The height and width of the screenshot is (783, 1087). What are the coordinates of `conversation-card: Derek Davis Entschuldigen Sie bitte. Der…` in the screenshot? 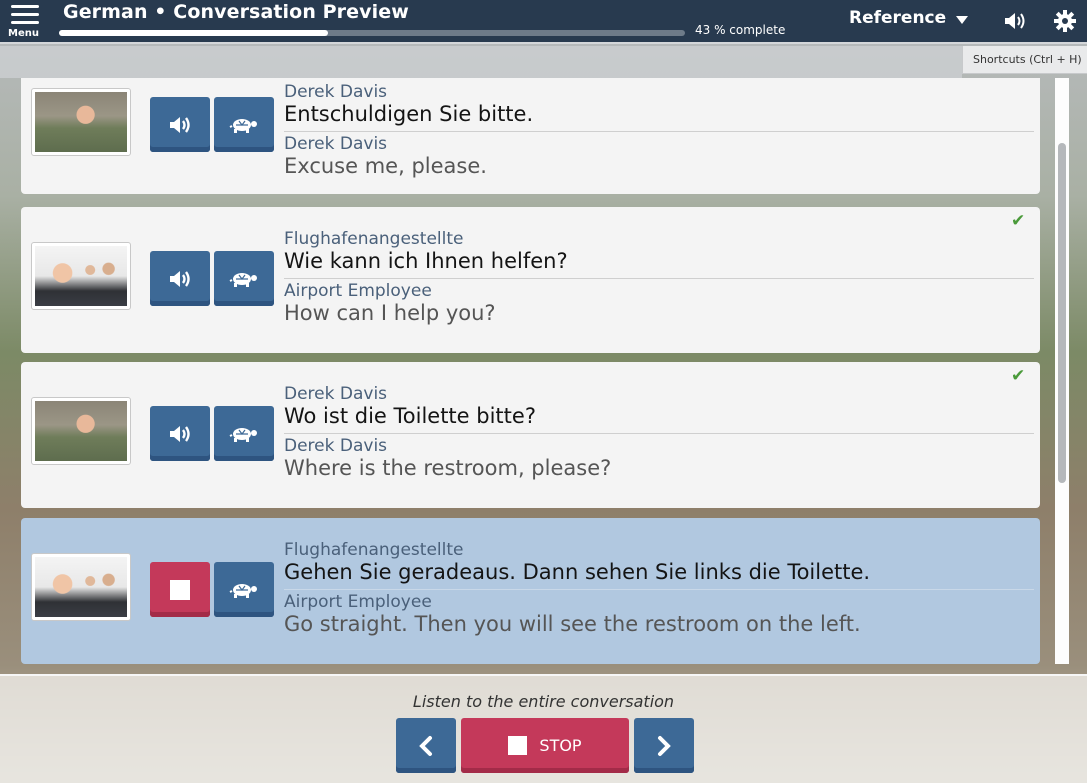 It's located at (530, 136).